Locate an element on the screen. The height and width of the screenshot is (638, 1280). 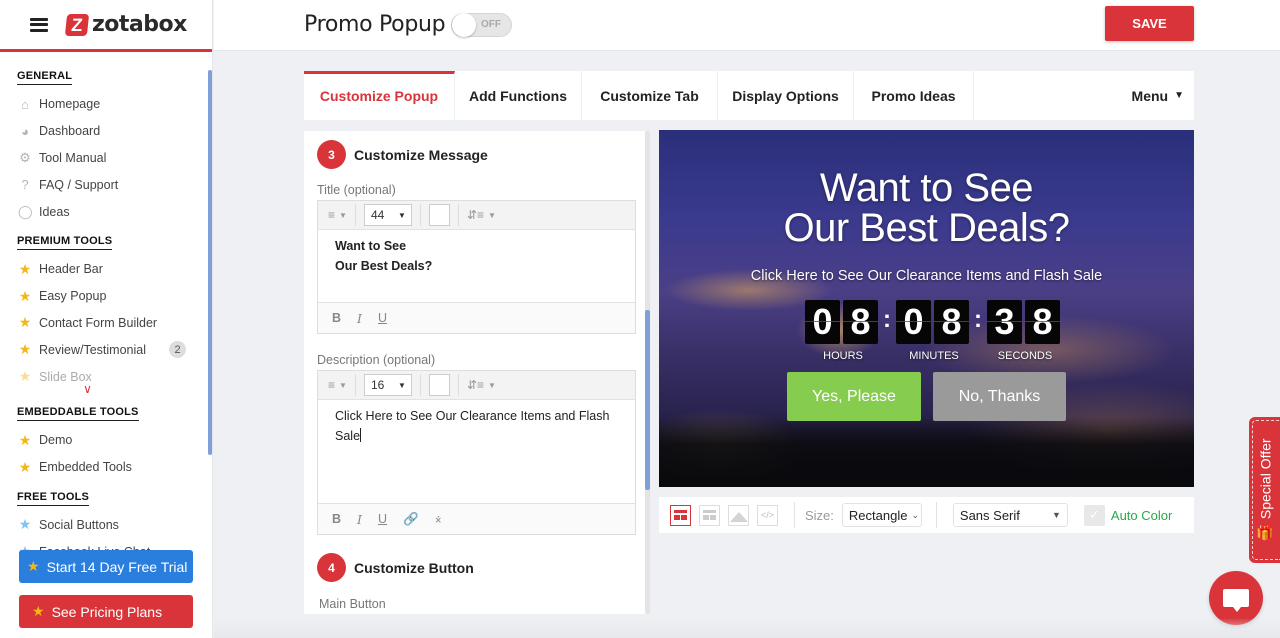
font-size-select: 44 ▼ is located at coordinates (387, 215).